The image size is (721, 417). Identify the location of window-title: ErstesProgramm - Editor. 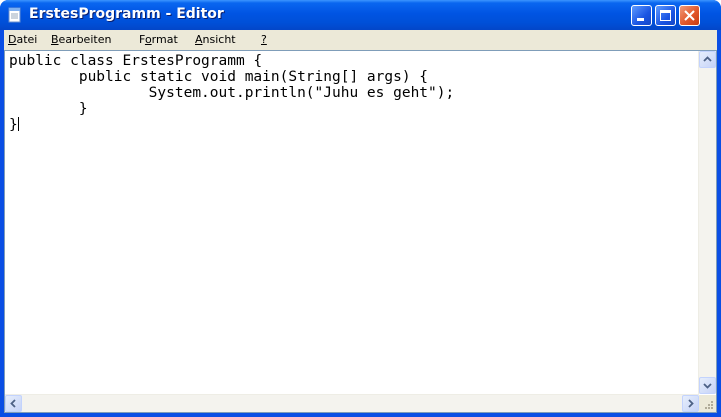
(126, 14).